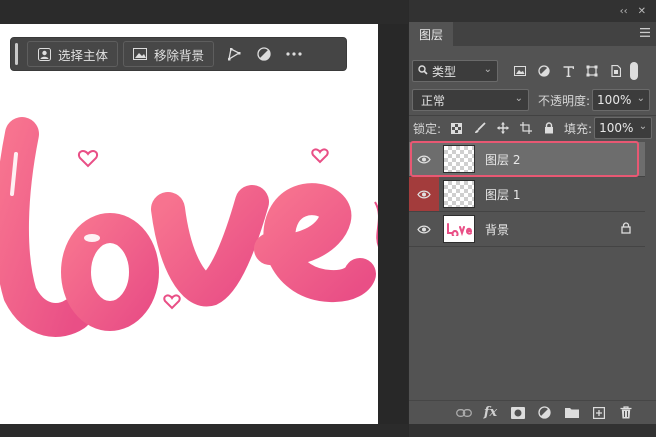  I want to click on blend-mode-value: 正常, so click(433, 100).